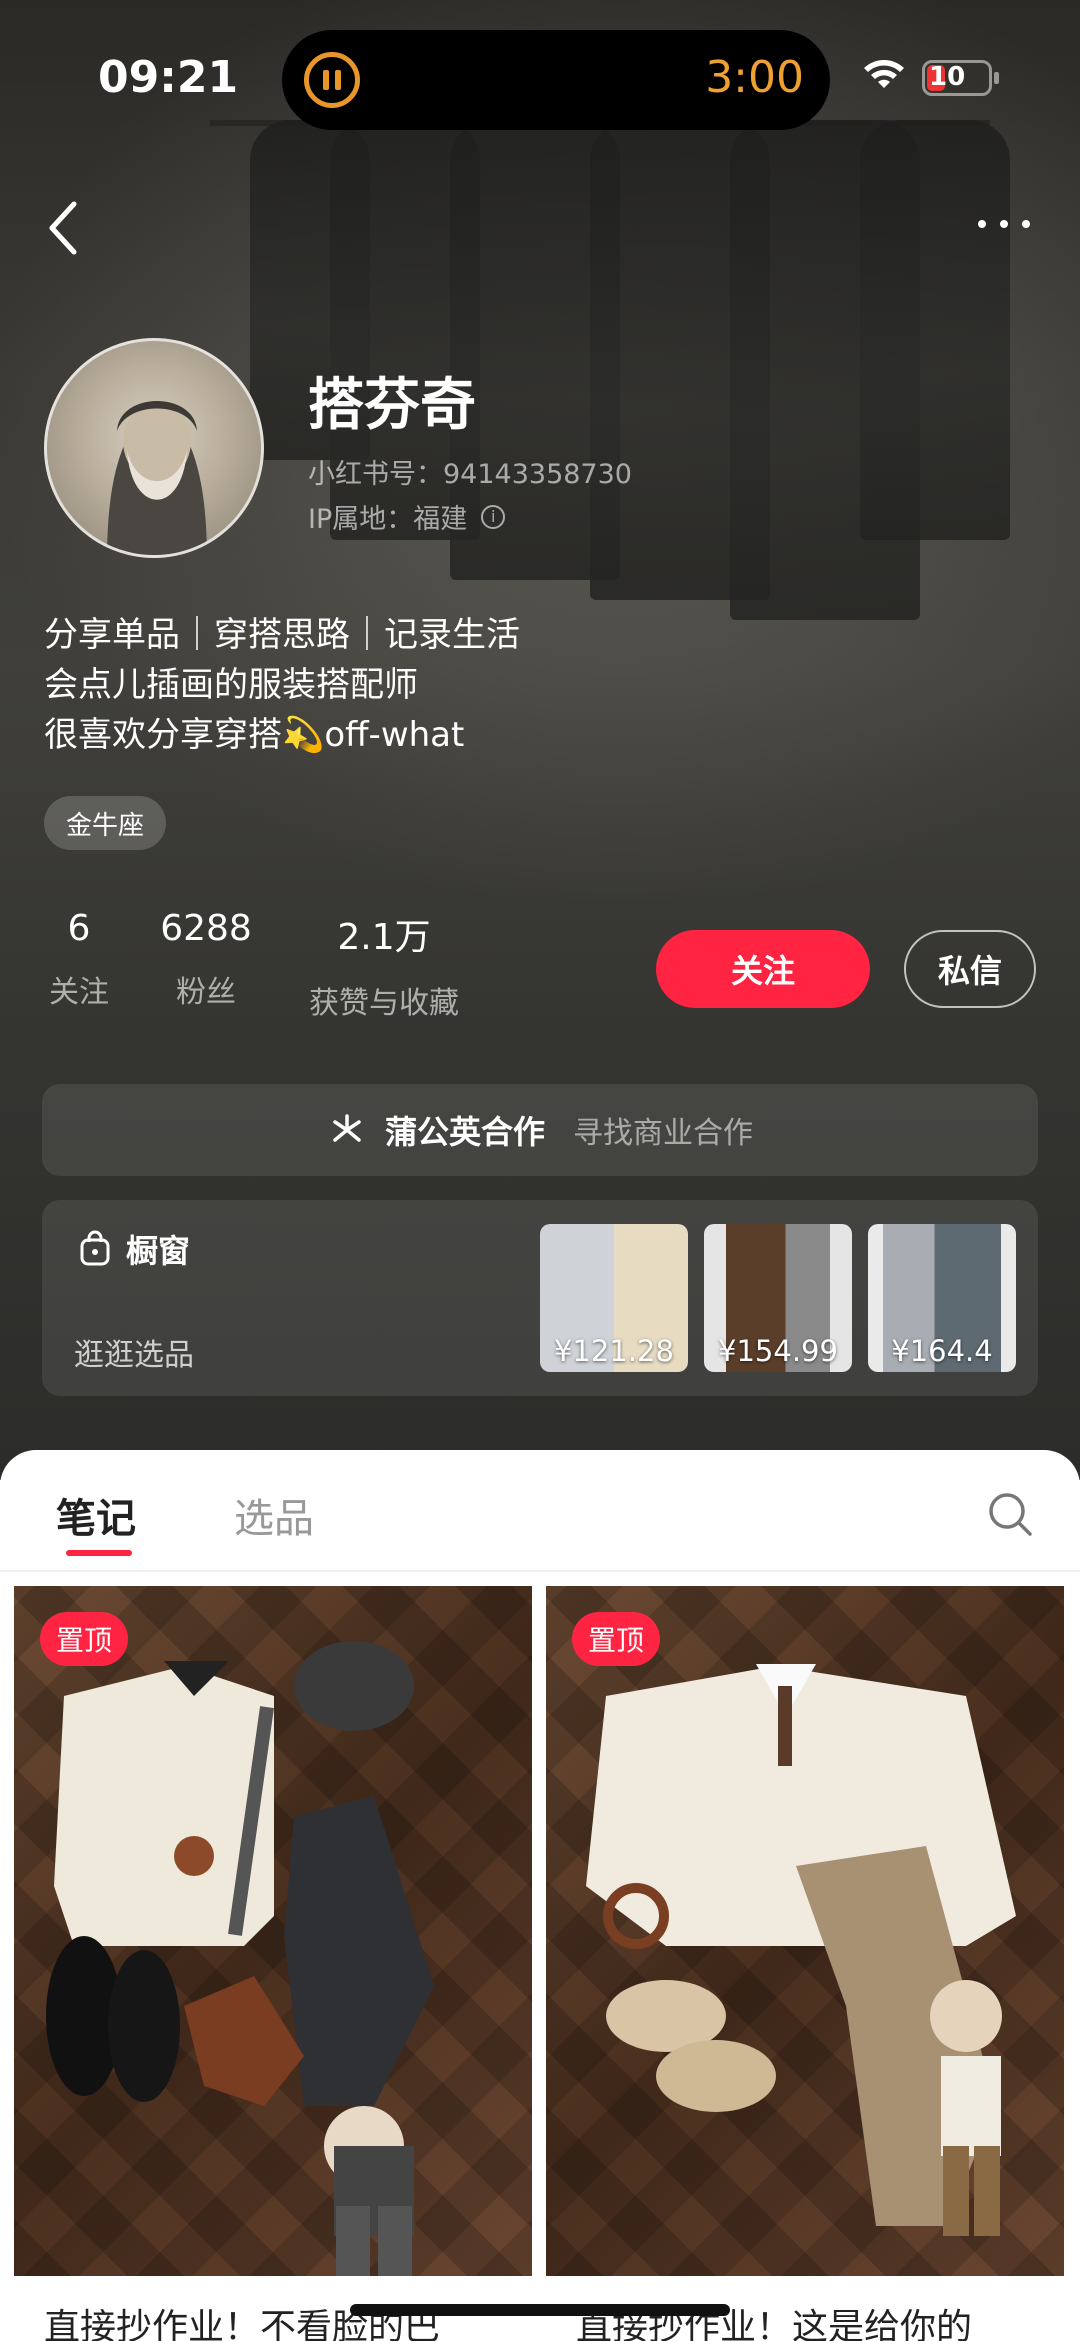 The height and width of the screenshot is (2341, 1080). I want to click on avatar-illustration, so click(157, 478).